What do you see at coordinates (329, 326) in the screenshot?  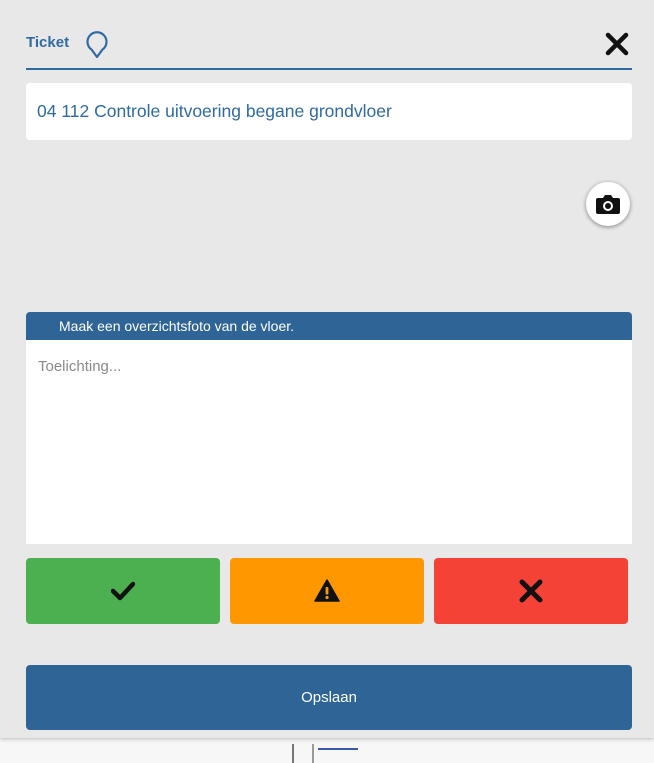 I see `instruction-header: Maak een overzichtsfoto van de vloer.` at bounding box center [329, 326].